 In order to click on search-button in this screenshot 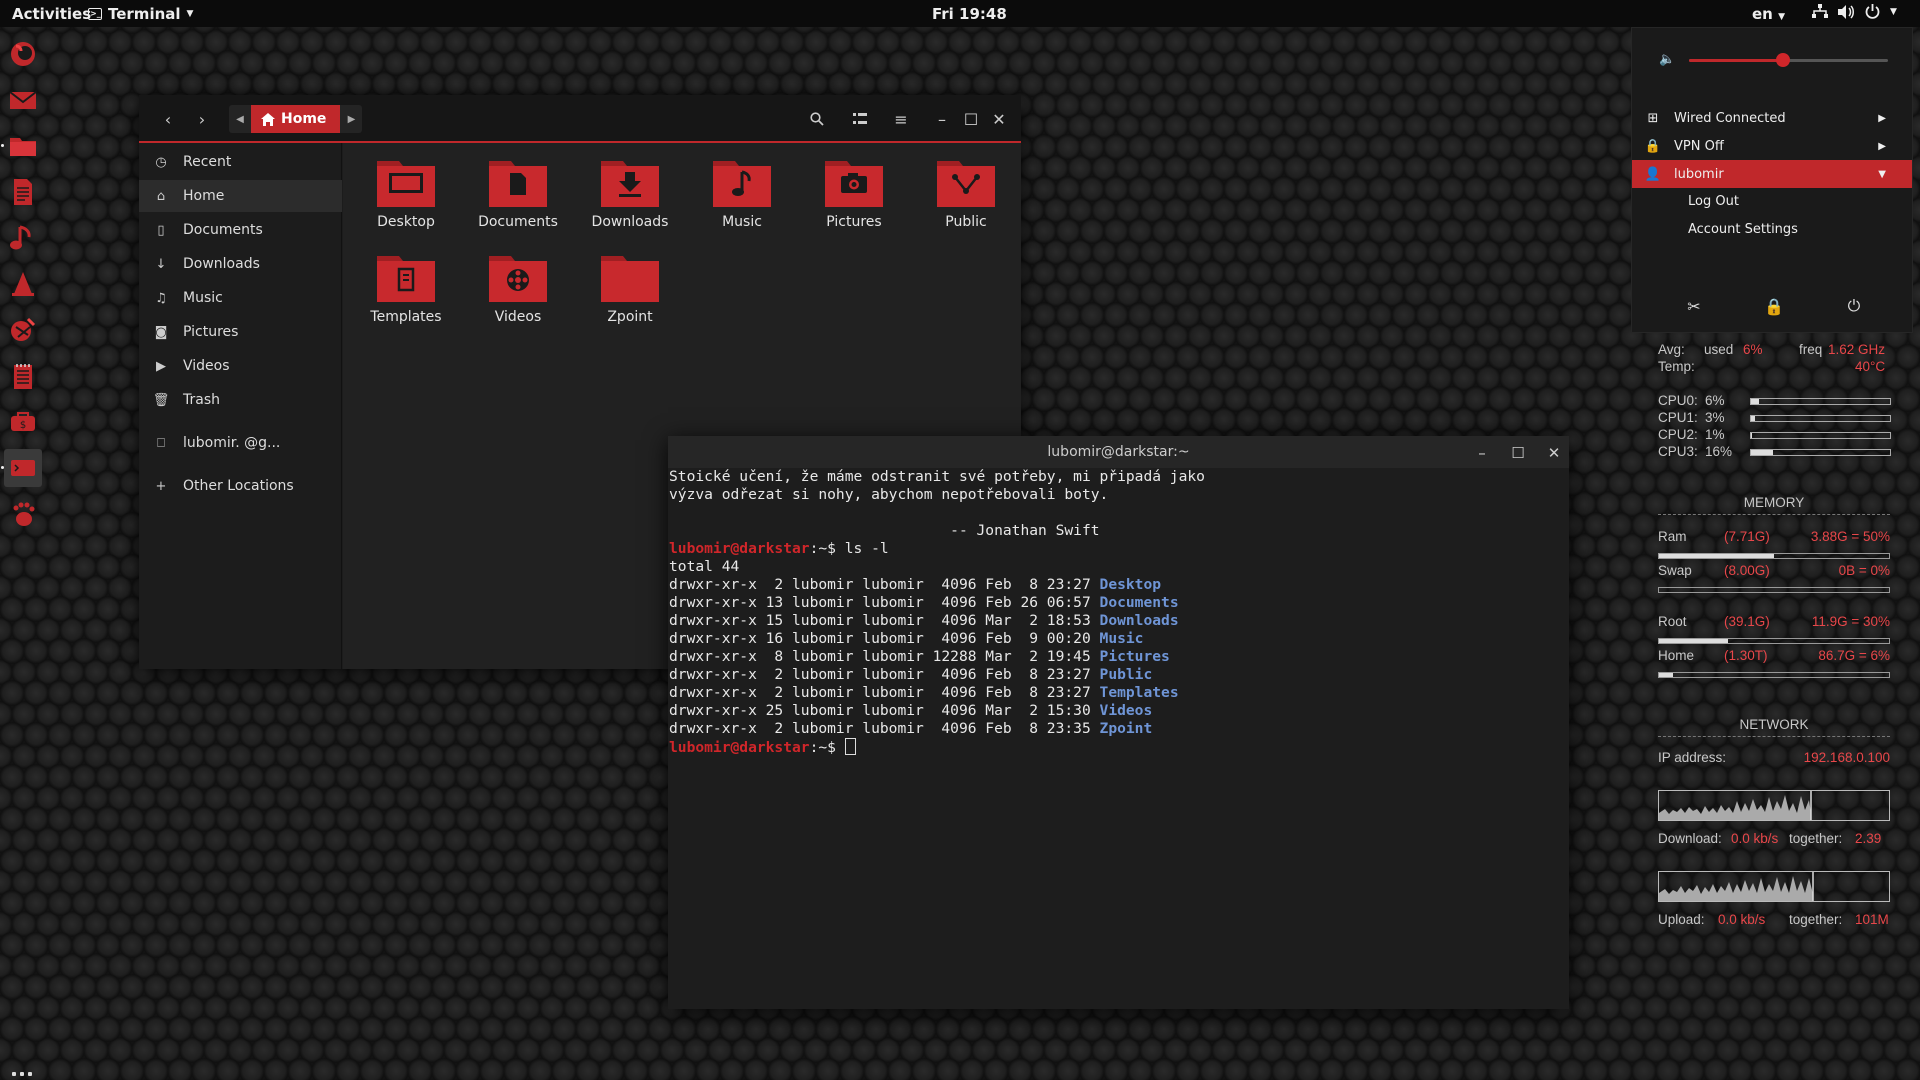, I will do `click(817, 119)`.